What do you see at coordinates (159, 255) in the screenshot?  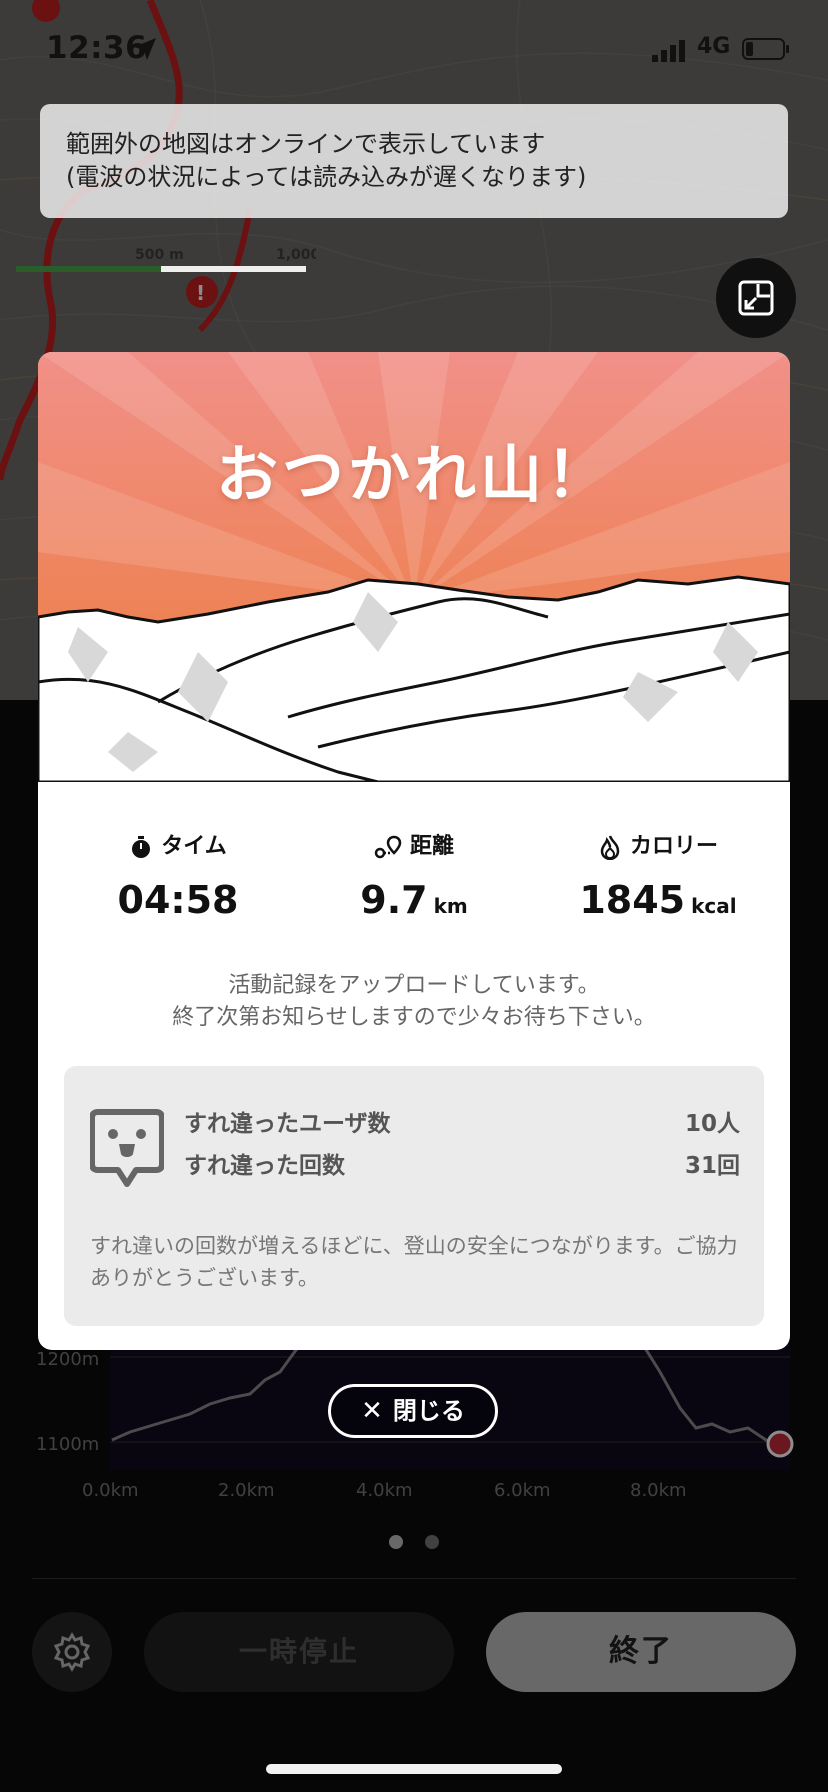 I see `scale-label-500: 500 m` at bounding box center [159, 255].